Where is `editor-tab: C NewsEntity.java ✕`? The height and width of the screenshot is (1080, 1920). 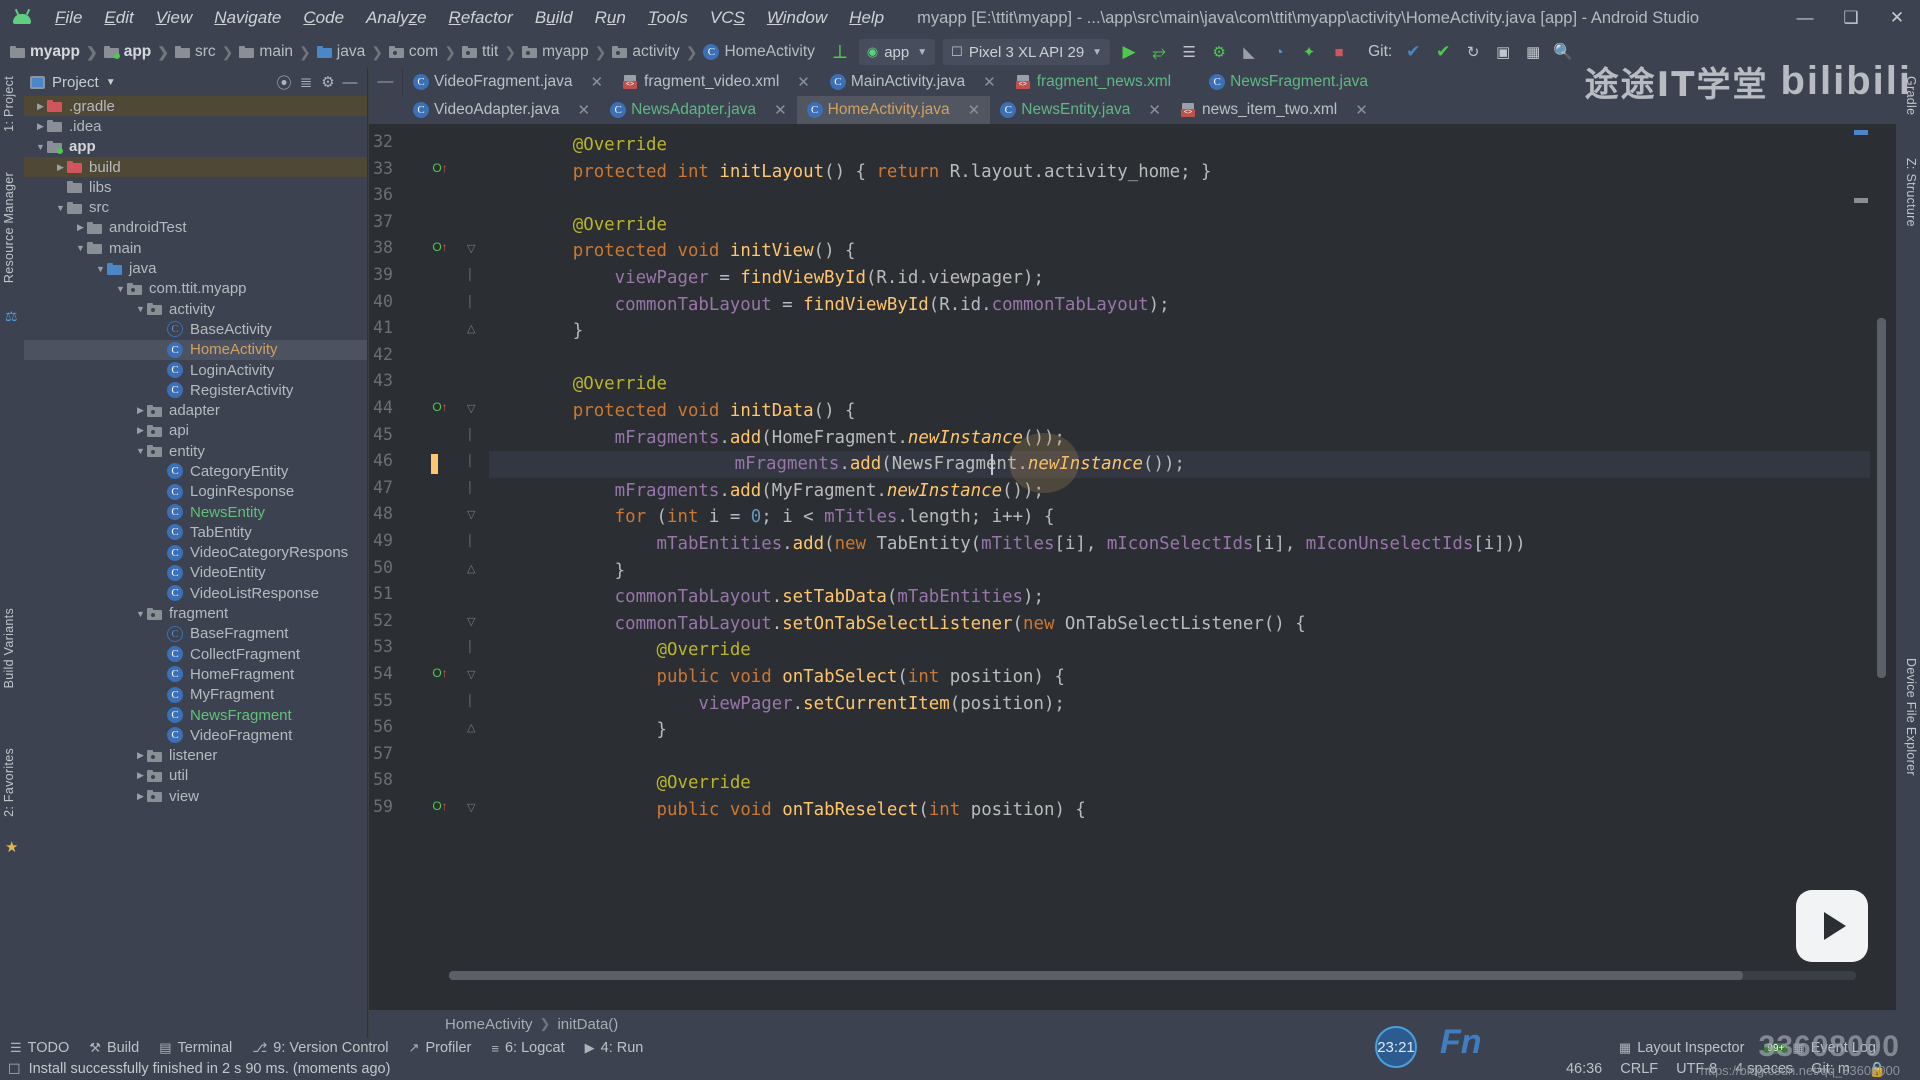
editor-tab: C NewsEntity.java ✕ is located at coordinates (1080, 110).